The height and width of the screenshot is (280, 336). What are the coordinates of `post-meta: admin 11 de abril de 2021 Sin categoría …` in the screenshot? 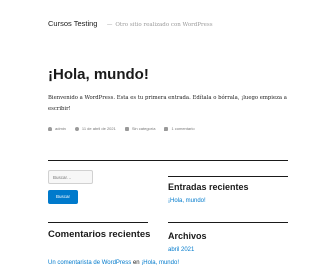 It's located at (126, 128).